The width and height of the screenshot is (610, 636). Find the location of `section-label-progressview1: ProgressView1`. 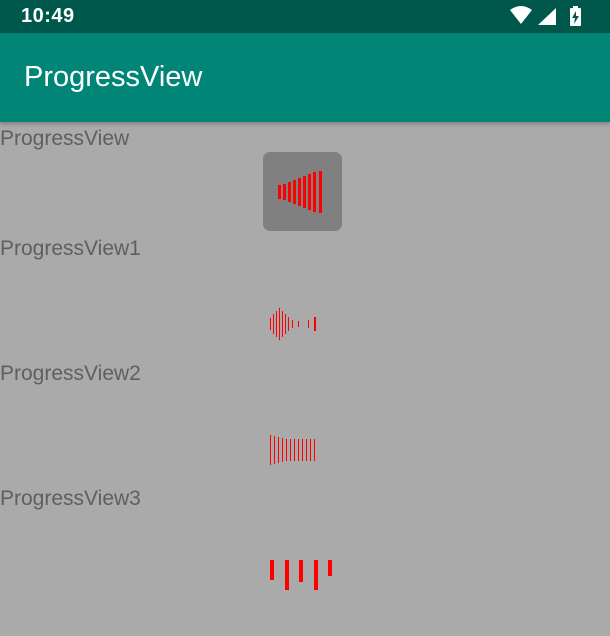

section-label-progressview1: ProgressView1 is located at coordinates (70, 248).